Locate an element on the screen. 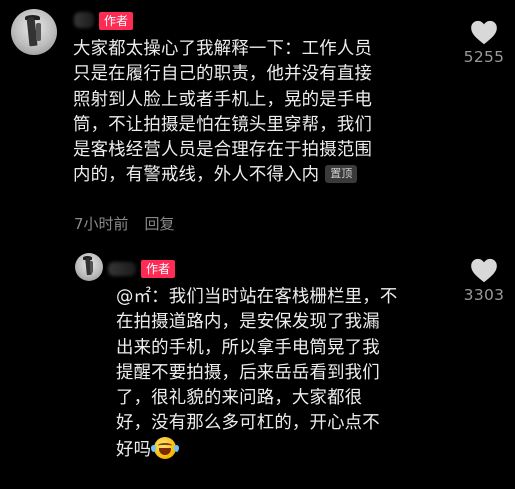 Image resolution: width=515 pixels, height=489 pixels. comment-meta: 7小时前 回复 is located at coordinates (124, 223).